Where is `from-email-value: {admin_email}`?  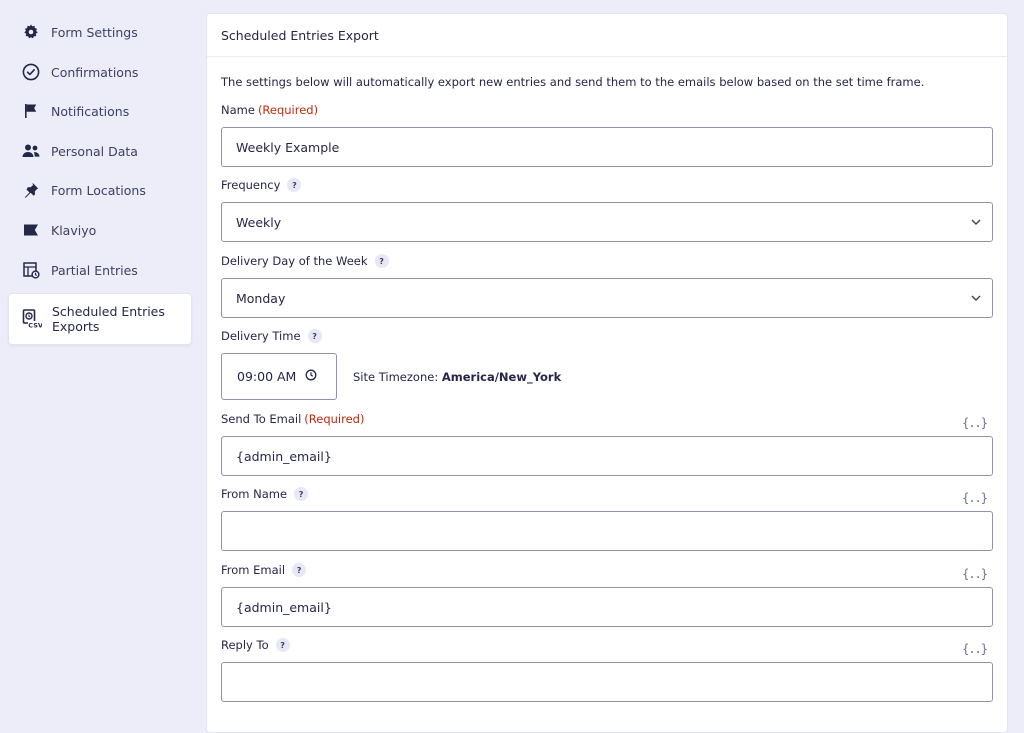 from-email-value: {admin_email} is located at coordinates (284, 607).